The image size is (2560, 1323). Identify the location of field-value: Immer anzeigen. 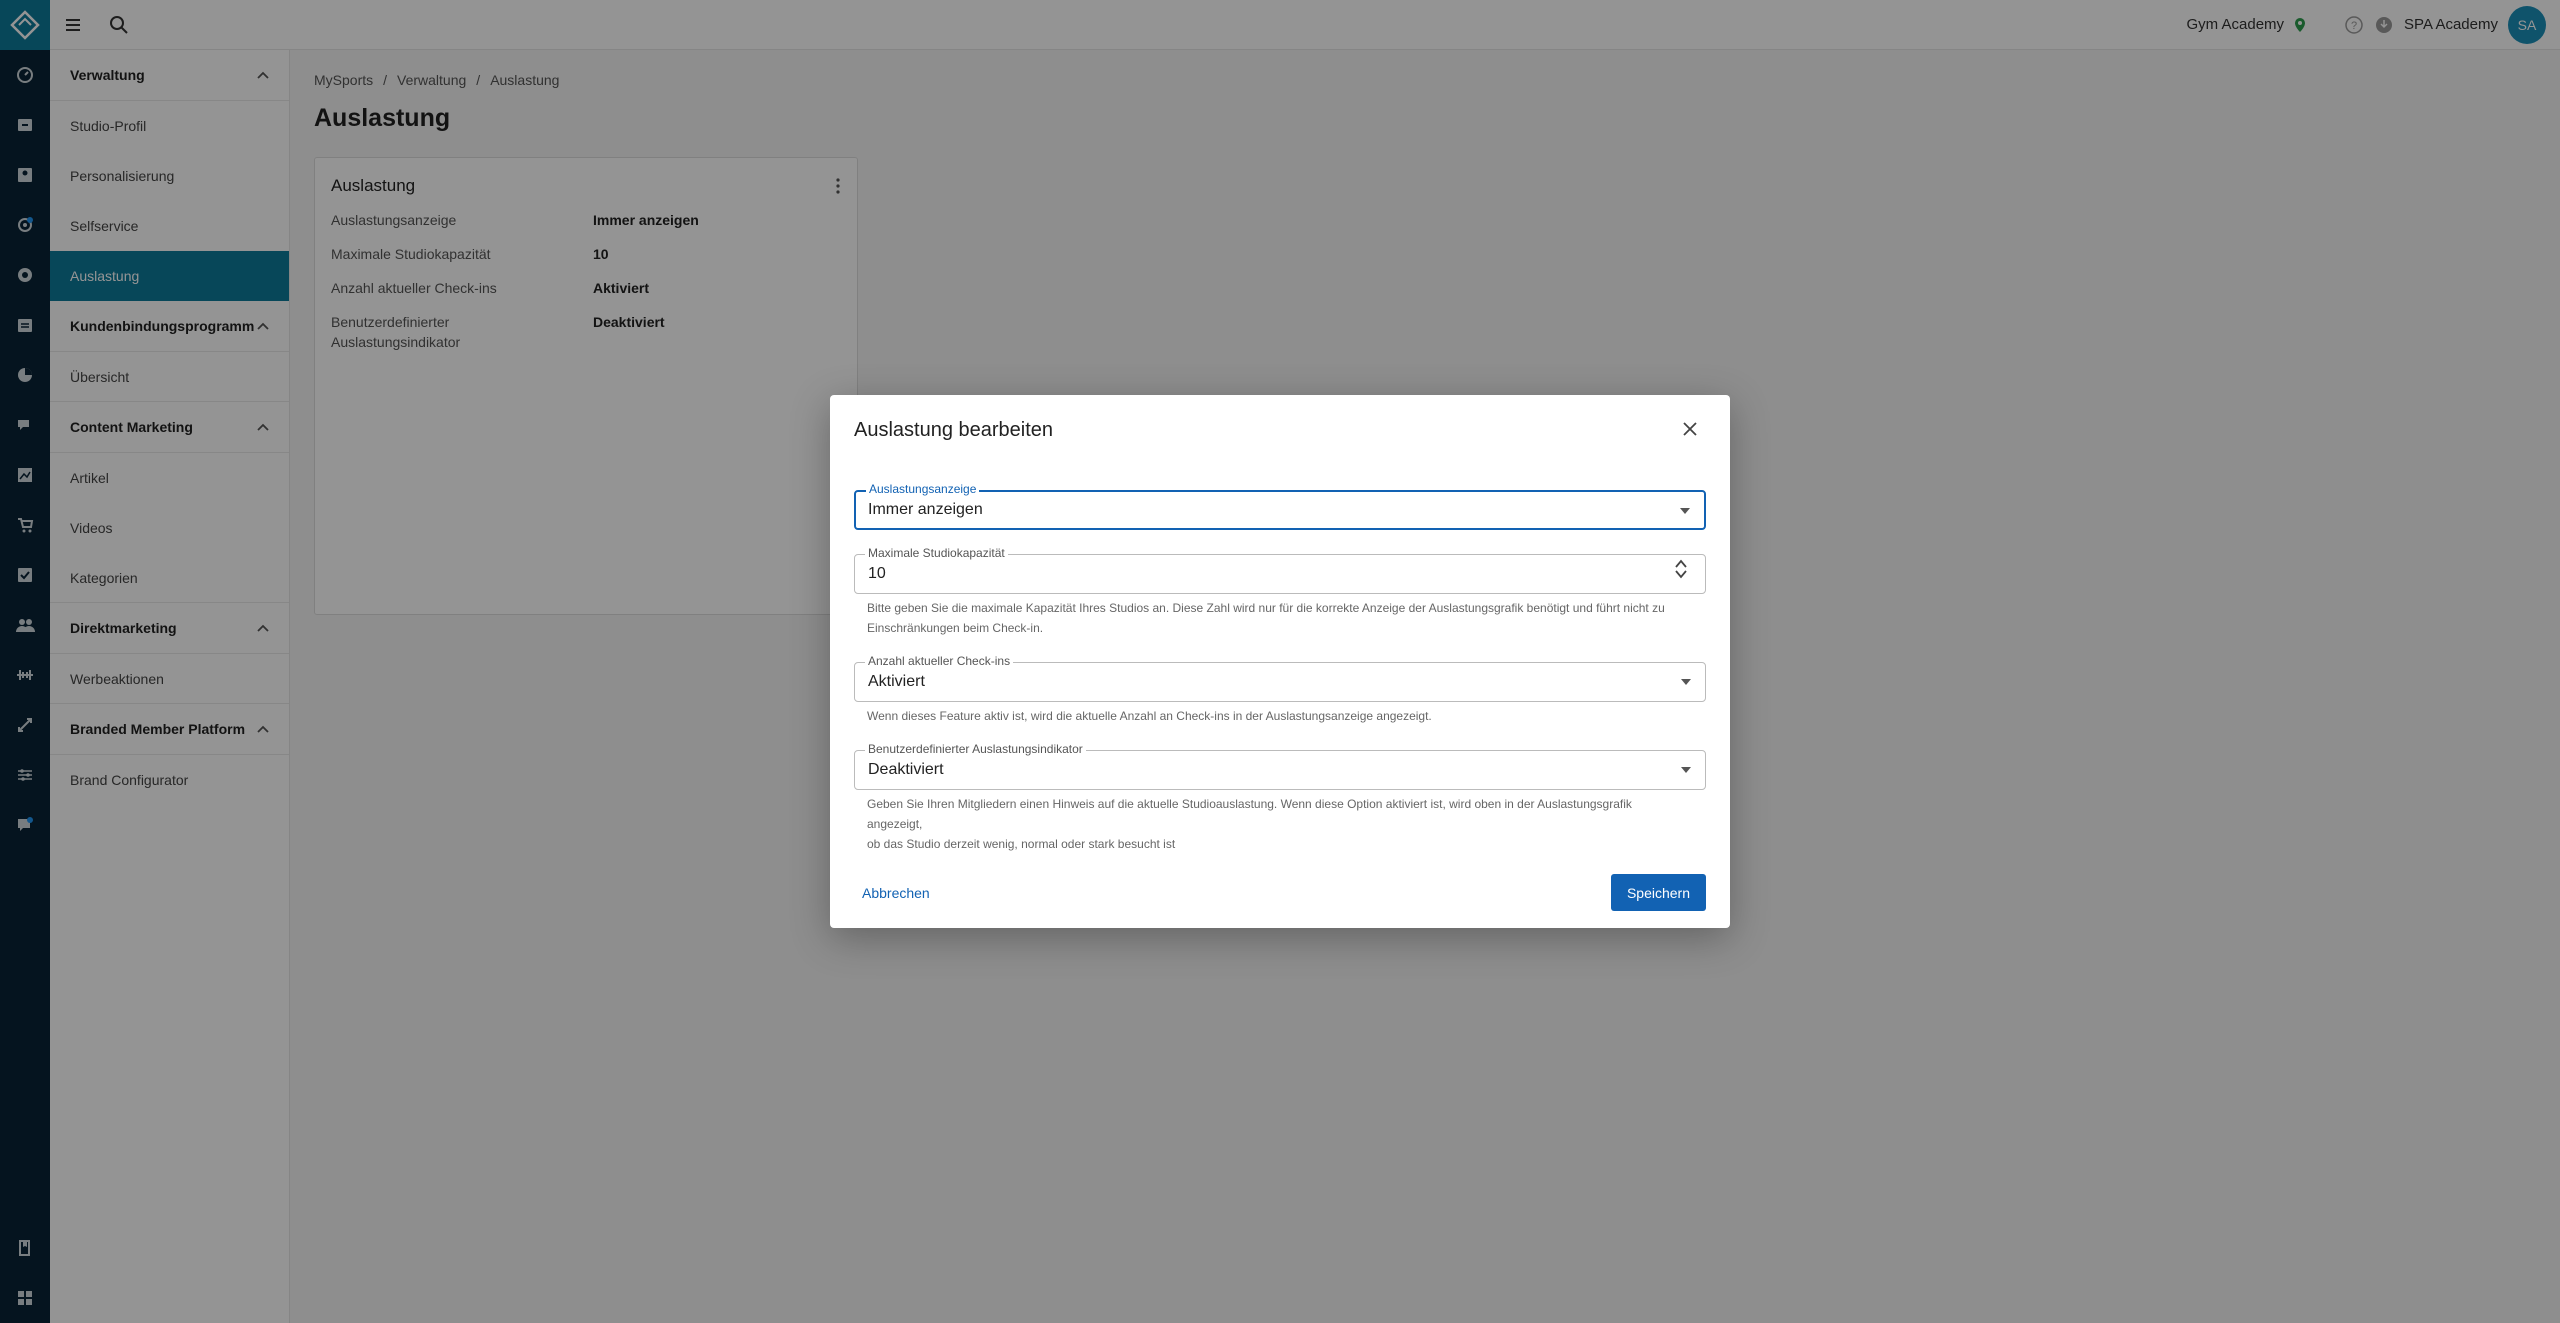
(925, 509).